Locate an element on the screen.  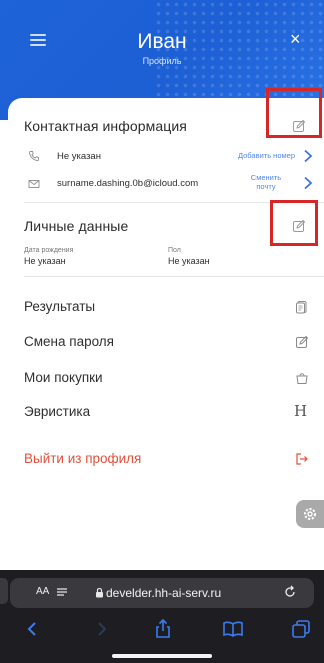
back-icon is located at coordinates (33, 629).